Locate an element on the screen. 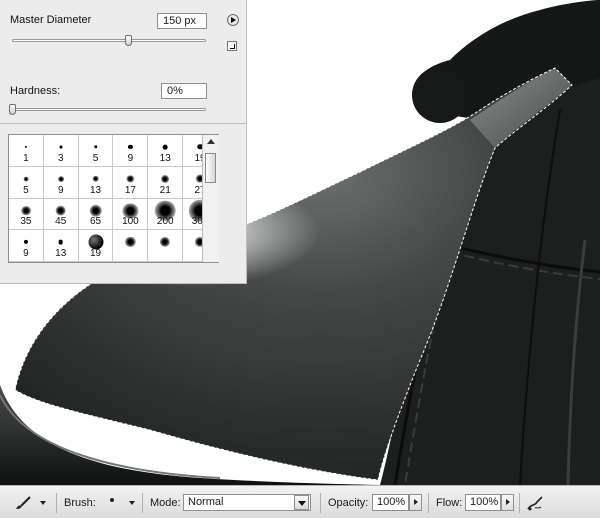  brush-preset-grid: 1 3 5 9 13 19 5 9 13 17 21 27 35 45 65 100 200 300 9 13 19 is located at coordinates (113, 198).